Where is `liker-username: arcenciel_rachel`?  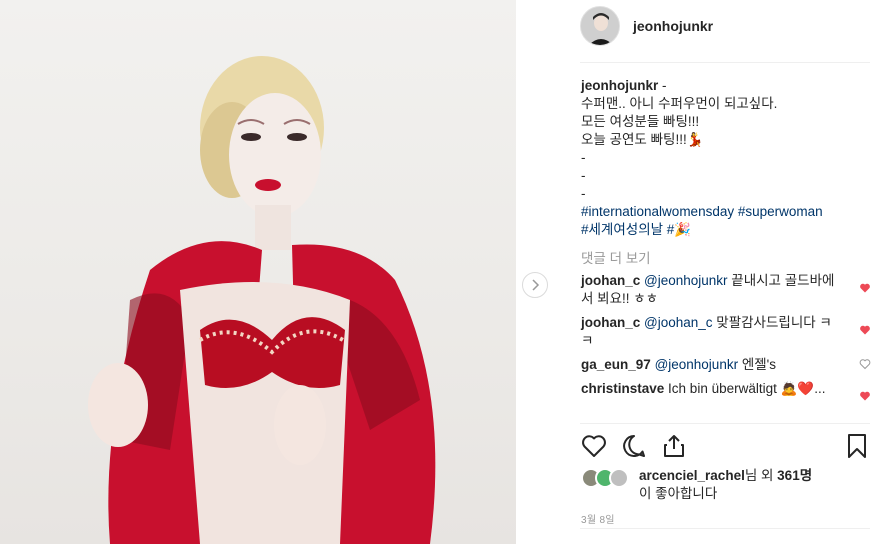 liker-username: arcenciel_rachel is located at coordinates (692, 475).